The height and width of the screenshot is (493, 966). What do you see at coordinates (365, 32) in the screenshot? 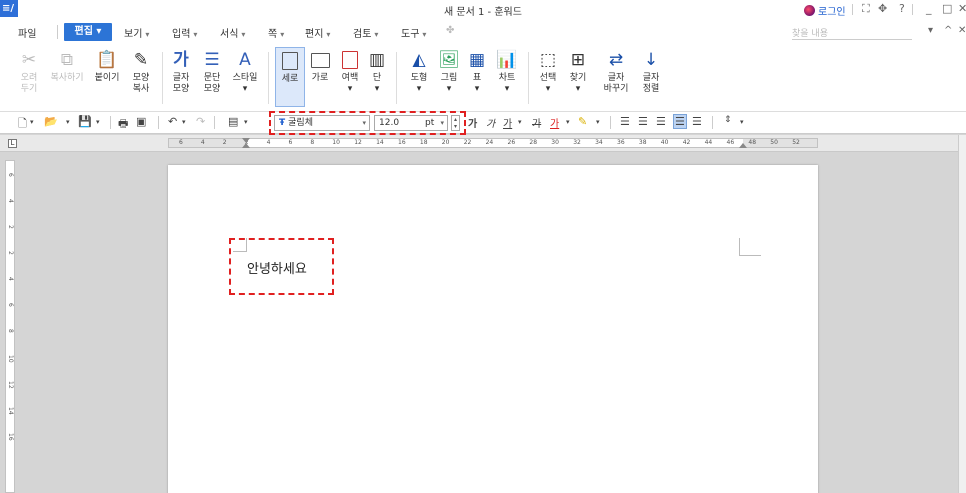
I see `menu-review: 검토 ▾` at bounding box center [365, 32].